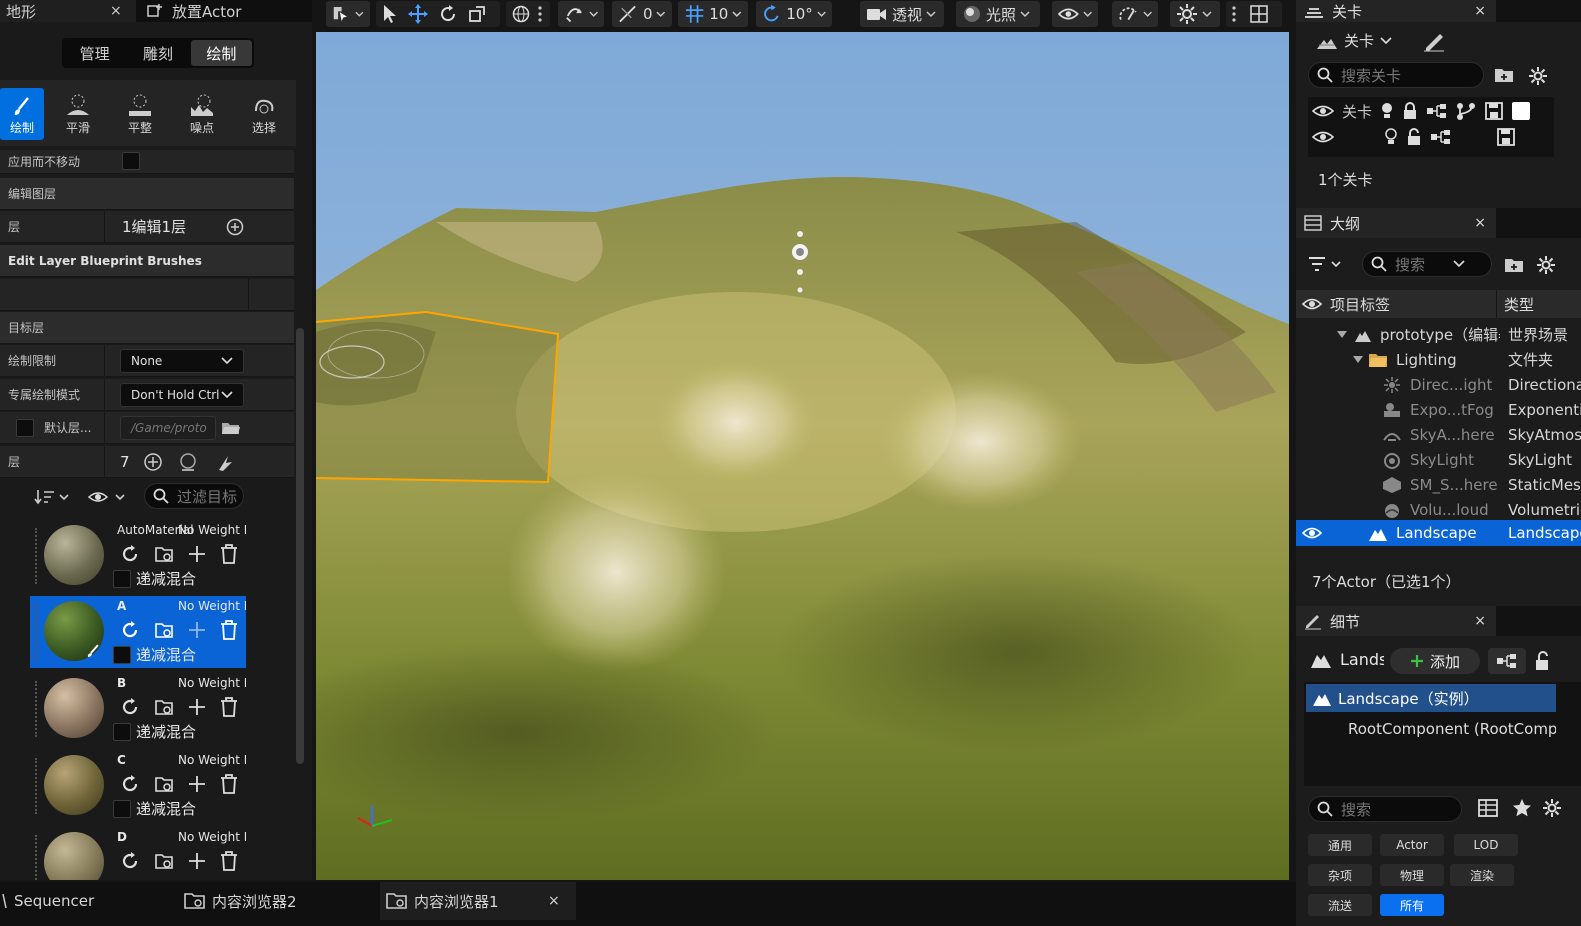 The height and width of the screenshot is (926, 1581). Describe the element at coordinates (1396, 223) in the screenshot. I see `tab-outliner: 大纲 ×` at that location.